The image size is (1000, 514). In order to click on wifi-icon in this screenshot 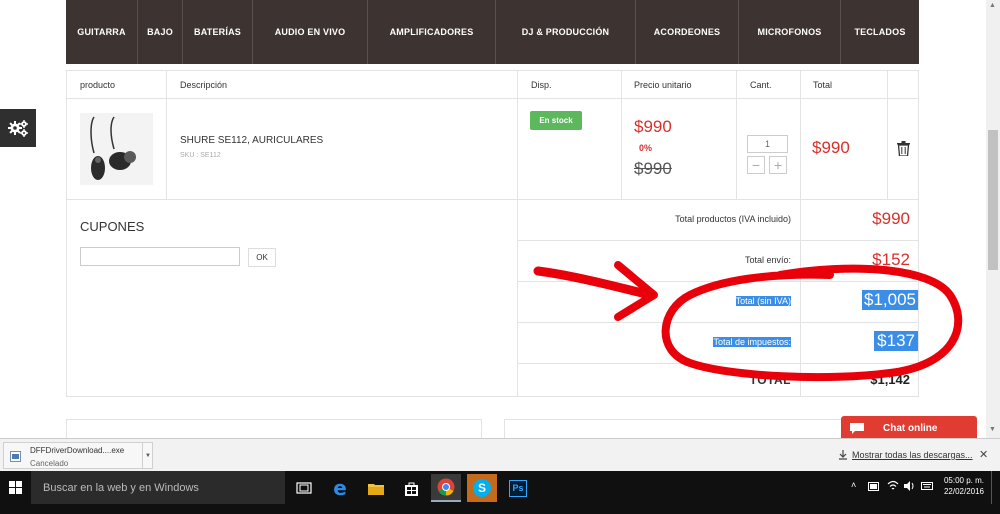, I will do `click(893, 486)`.